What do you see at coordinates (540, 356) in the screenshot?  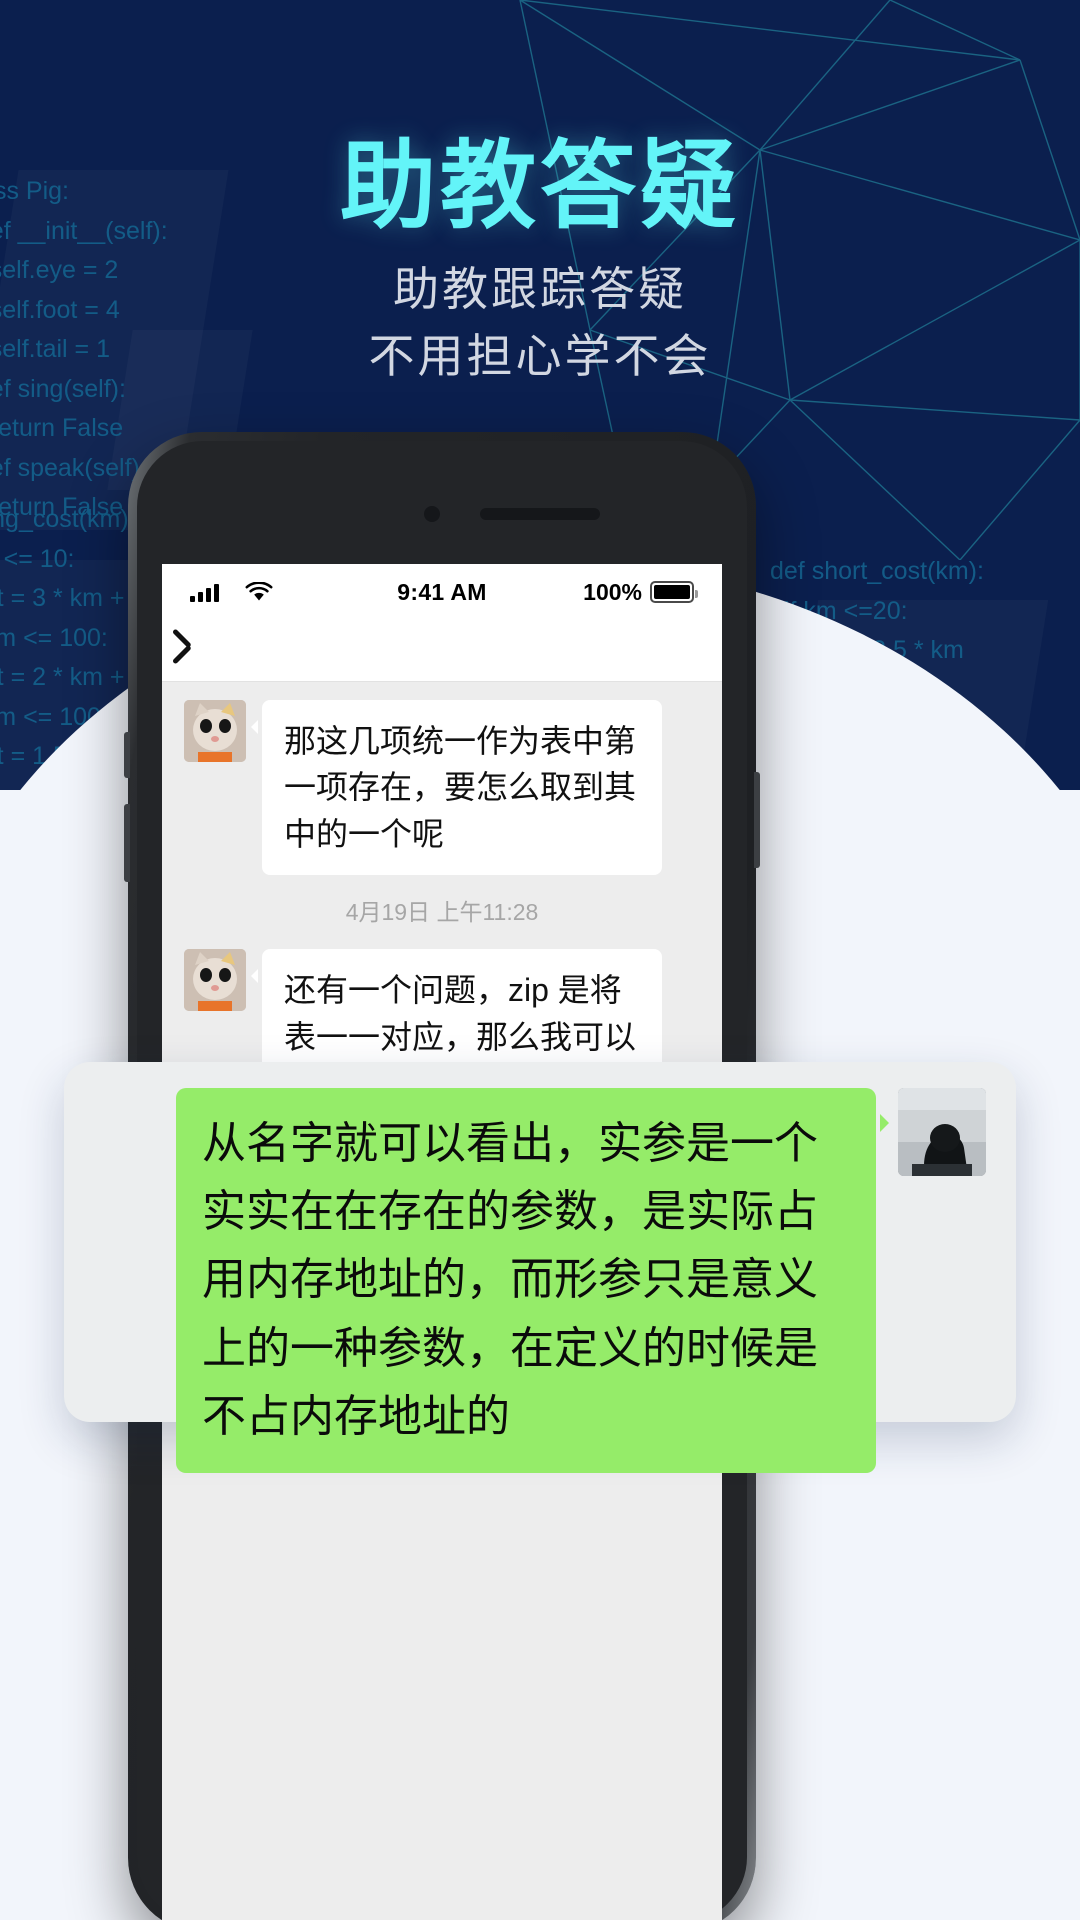 I see `hero-subtitle-line-2: 不用担心学不会` at bounding box center [540, 356].